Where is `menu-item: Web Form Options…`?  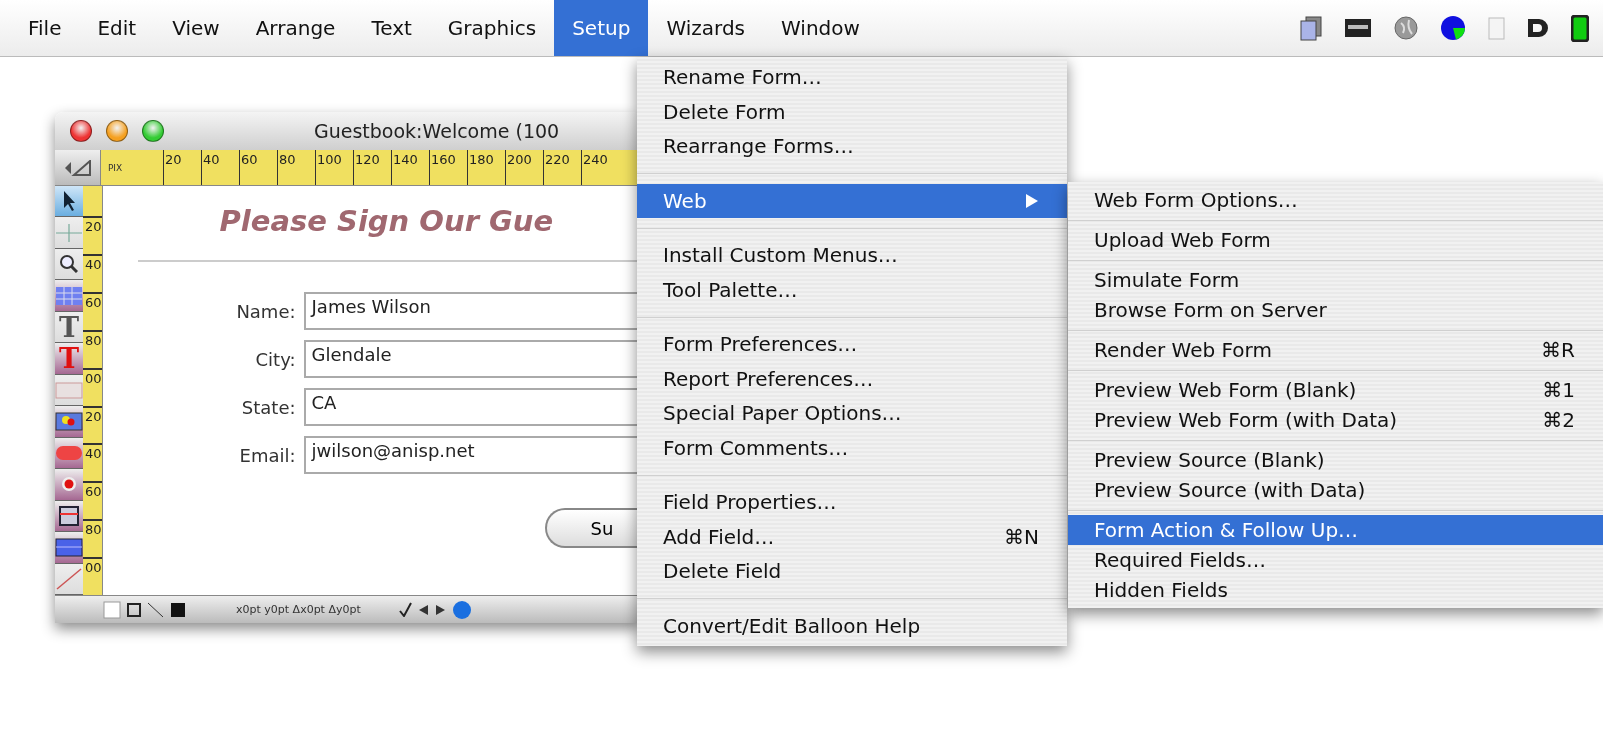 menu-item: Web Form Options… is located at coordinates (1335, 200).